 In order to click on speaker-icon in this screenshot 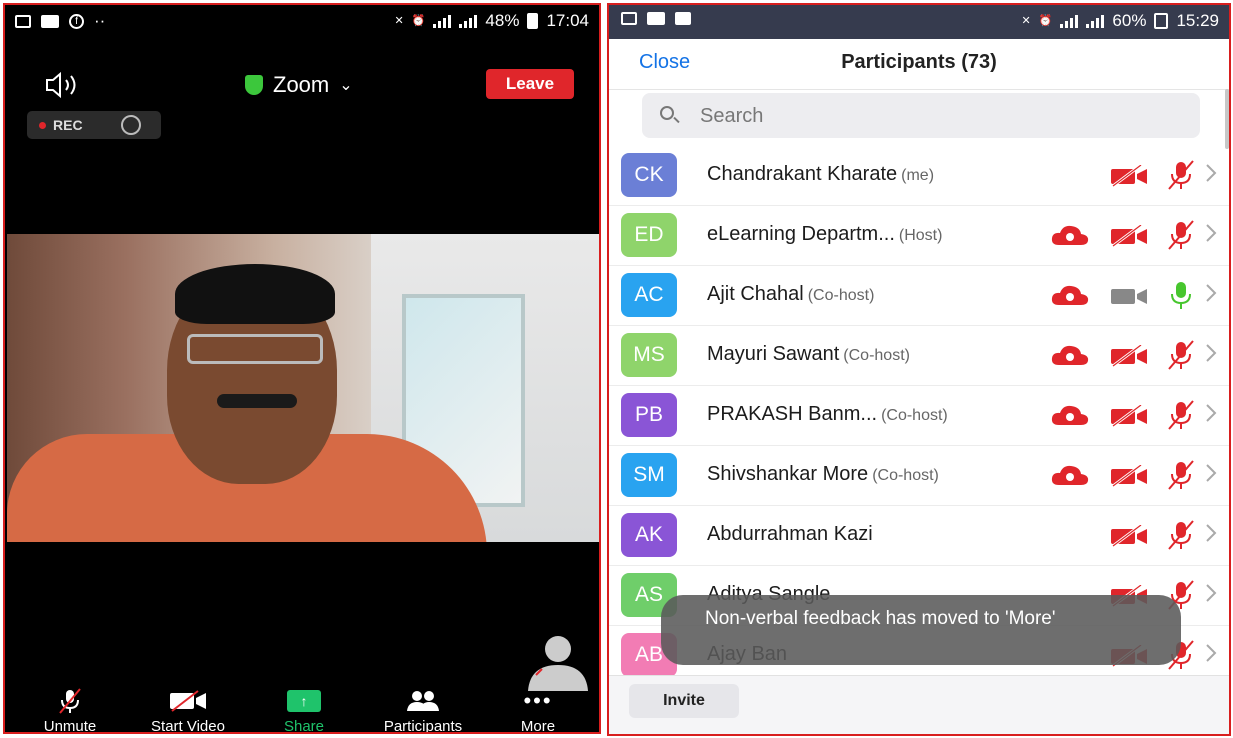, I will do `click(63, 85)`.